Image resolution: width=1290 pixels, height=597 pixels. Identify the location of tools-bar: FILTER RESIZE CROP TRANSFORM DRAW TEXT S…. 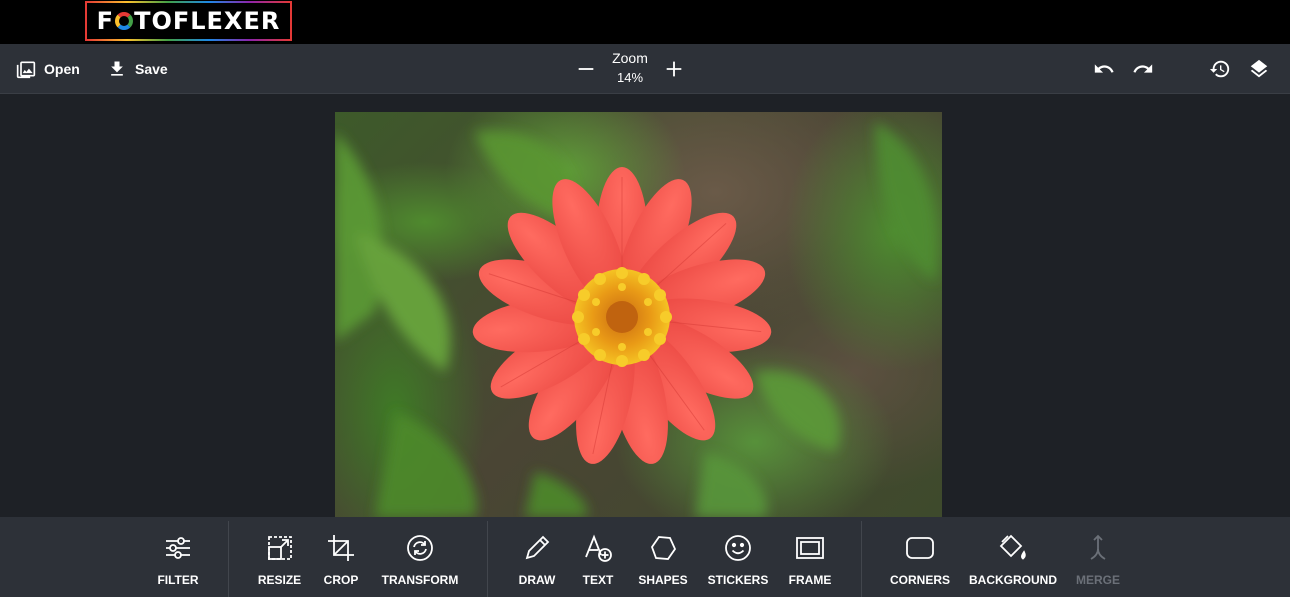
(645, 557).